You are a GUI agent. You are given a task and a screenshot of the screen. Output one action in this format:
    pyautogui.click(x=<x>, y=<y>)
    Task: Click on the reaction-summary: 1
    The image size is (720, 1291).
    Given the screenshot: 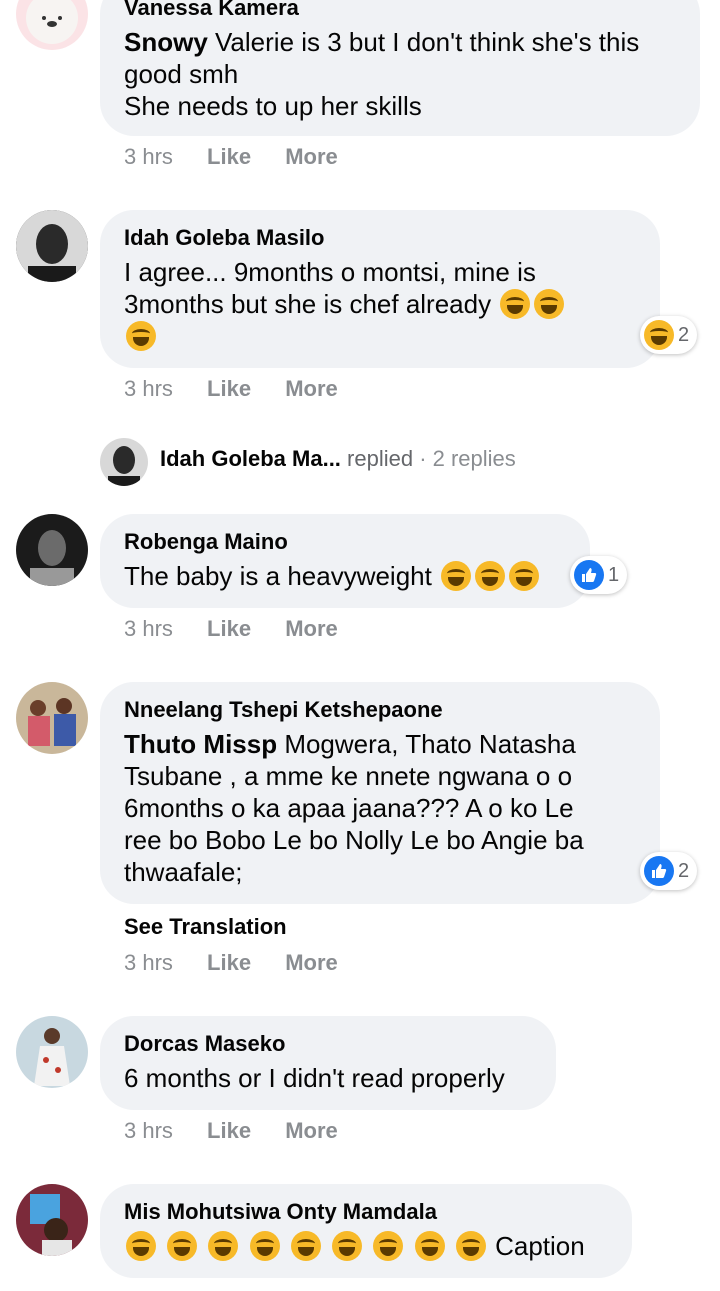 What is the action you would take?
    pyautogui.click(x=599, y=575)
    